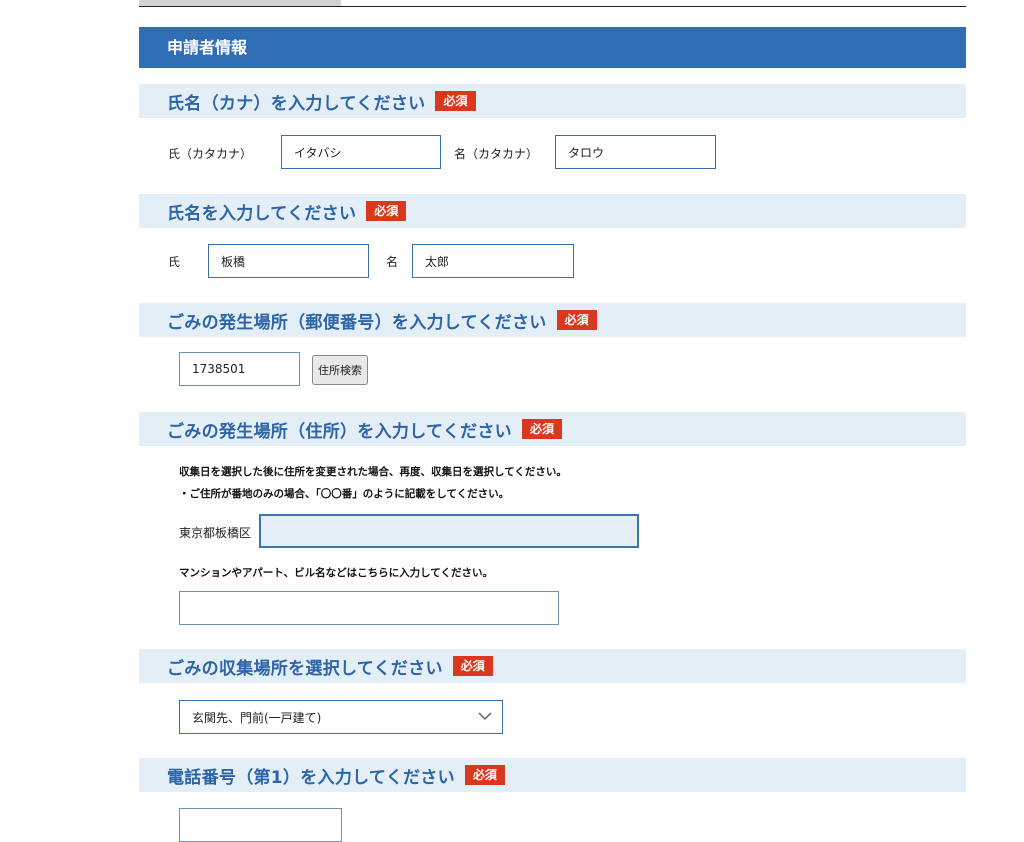  I want to click on top-tab-bar, so click(552, 4).